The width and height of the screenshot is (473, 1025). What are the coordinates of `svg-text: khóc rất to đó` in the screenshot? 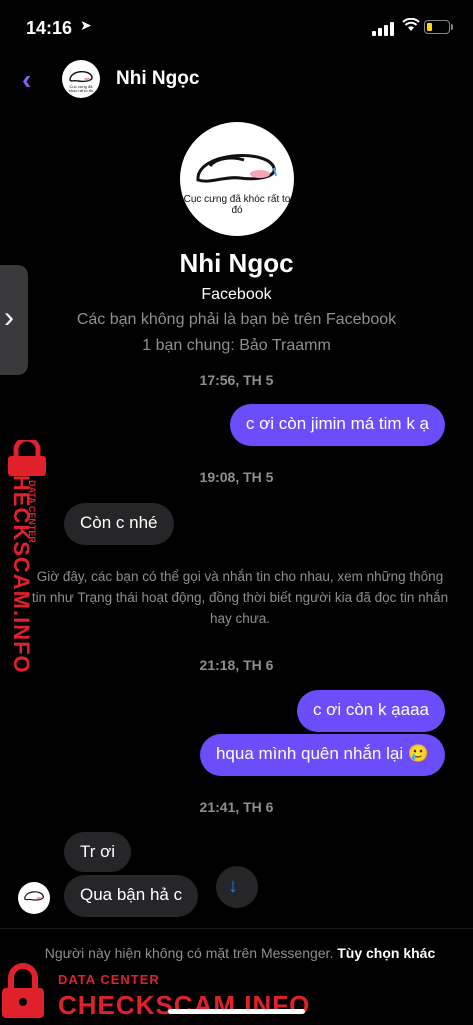 It's located at (81, 90).